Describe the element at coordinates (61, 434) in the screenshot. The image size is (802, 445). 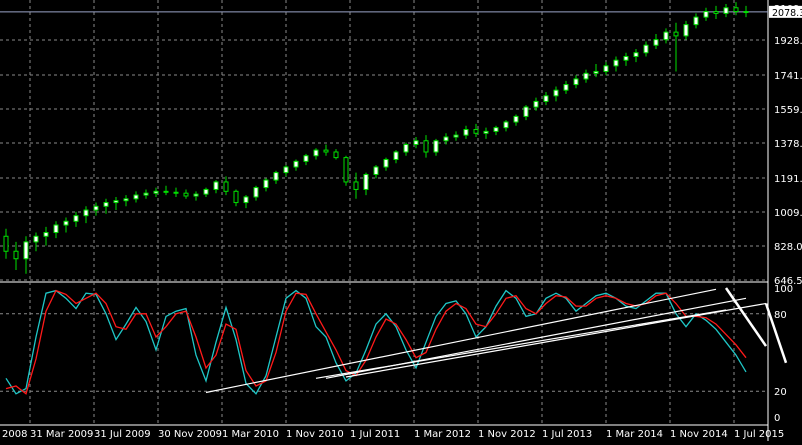
I see `time-tick-label: 31 Mar 2009` at that location.